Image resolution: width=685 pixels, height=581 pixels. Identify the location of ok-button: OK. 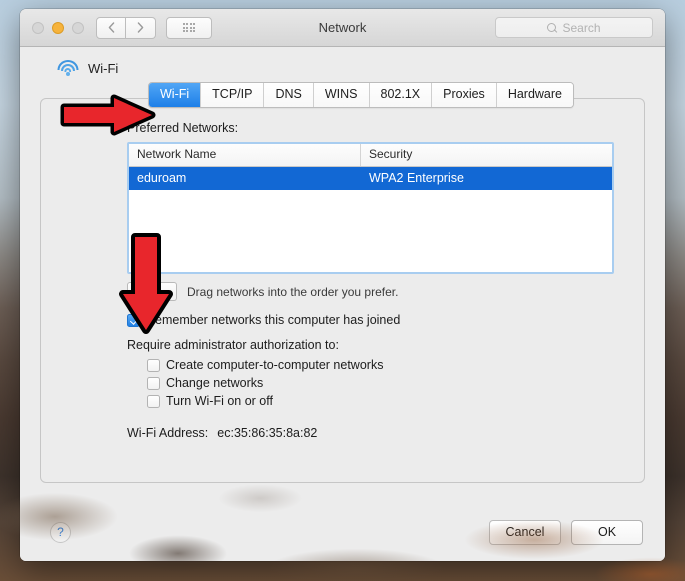
(607, 532).